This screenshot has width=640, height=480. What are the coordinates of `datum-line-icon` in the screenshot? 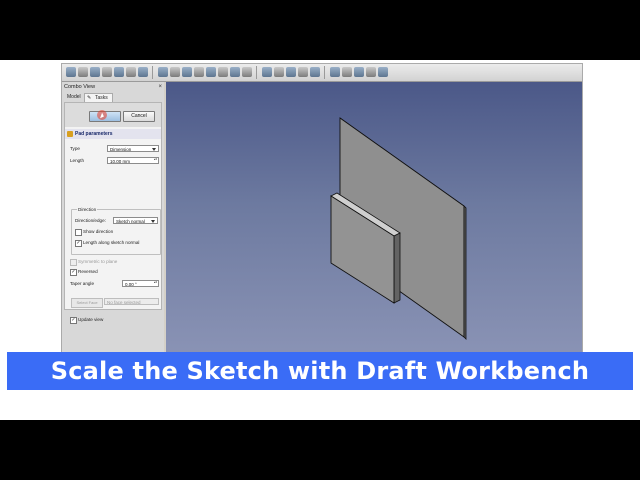 It's located at (359, 72).